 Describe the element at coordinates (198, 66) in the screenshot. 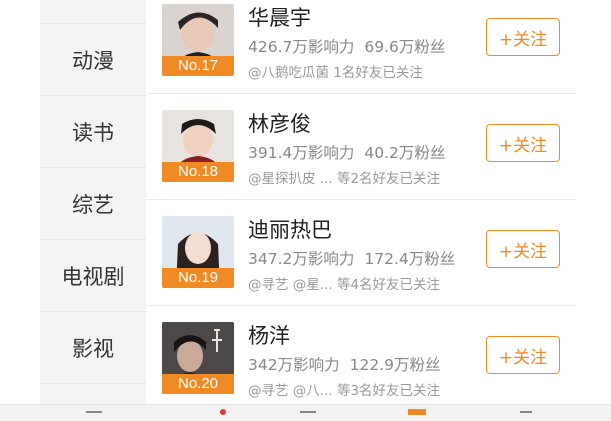

I see `rank-badge: No.17` at that location.